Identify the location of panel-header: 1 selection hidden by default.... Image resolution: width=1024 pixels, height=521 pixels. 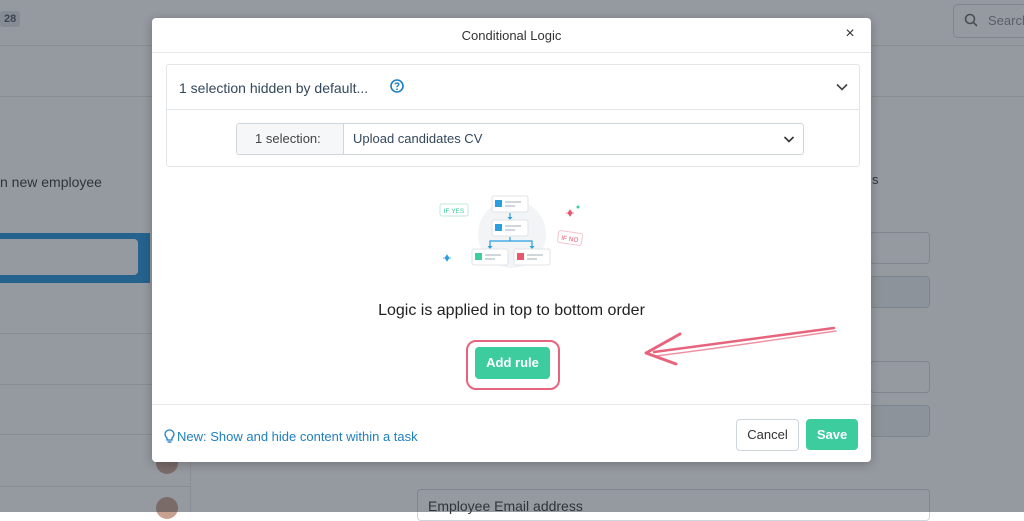
(513, 87).